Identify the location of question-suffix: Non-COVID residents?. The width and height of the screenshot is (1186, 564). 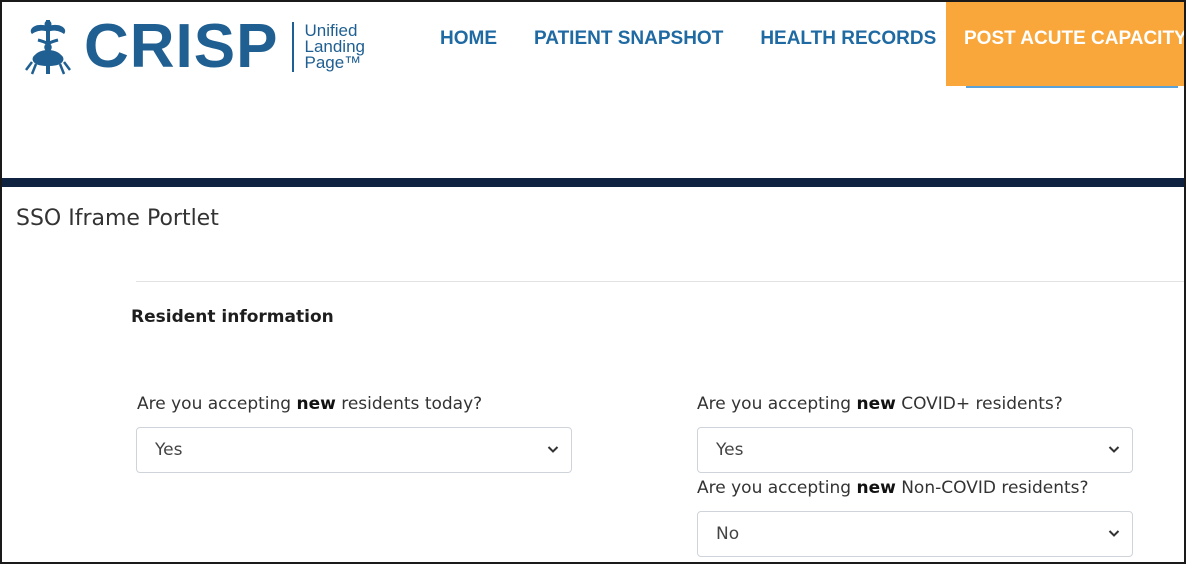
(992, 488).